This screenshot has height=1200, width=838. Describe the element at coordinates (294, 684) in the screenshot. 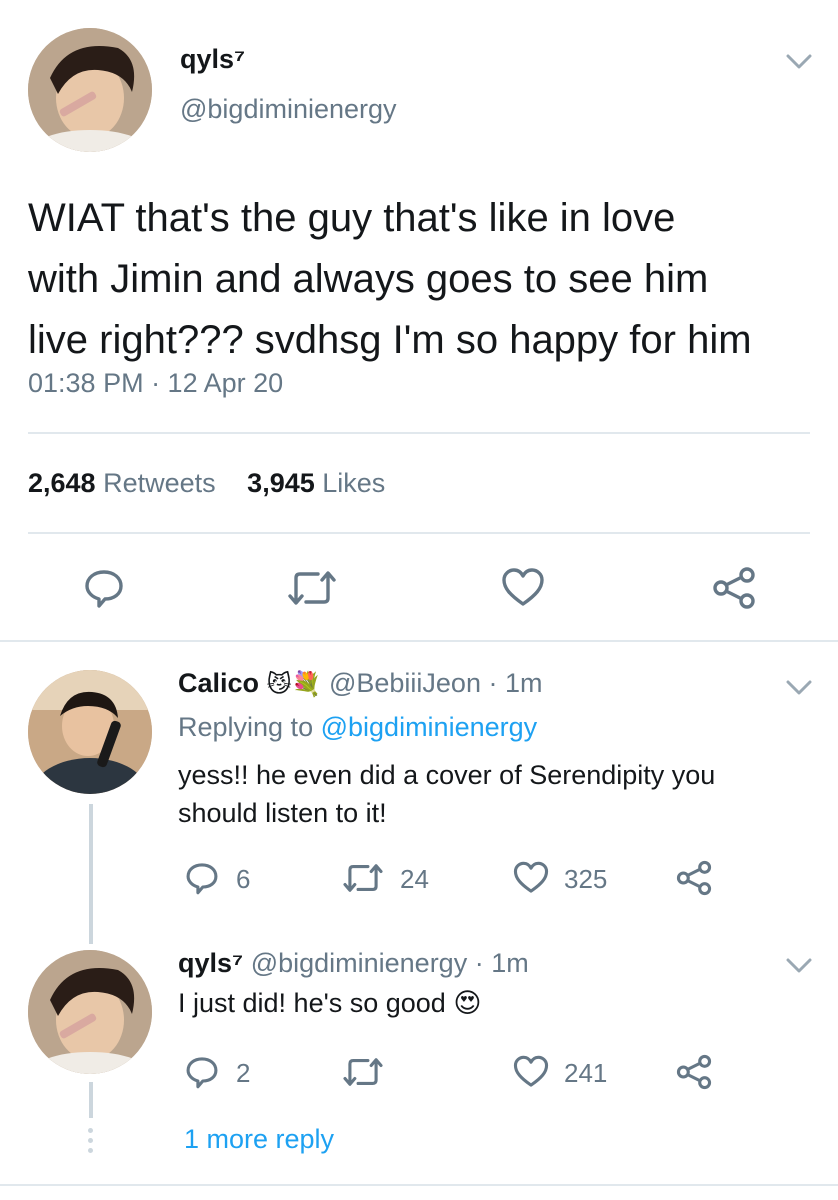

I see `reply1-name-emojis: 😼💐` at that location.